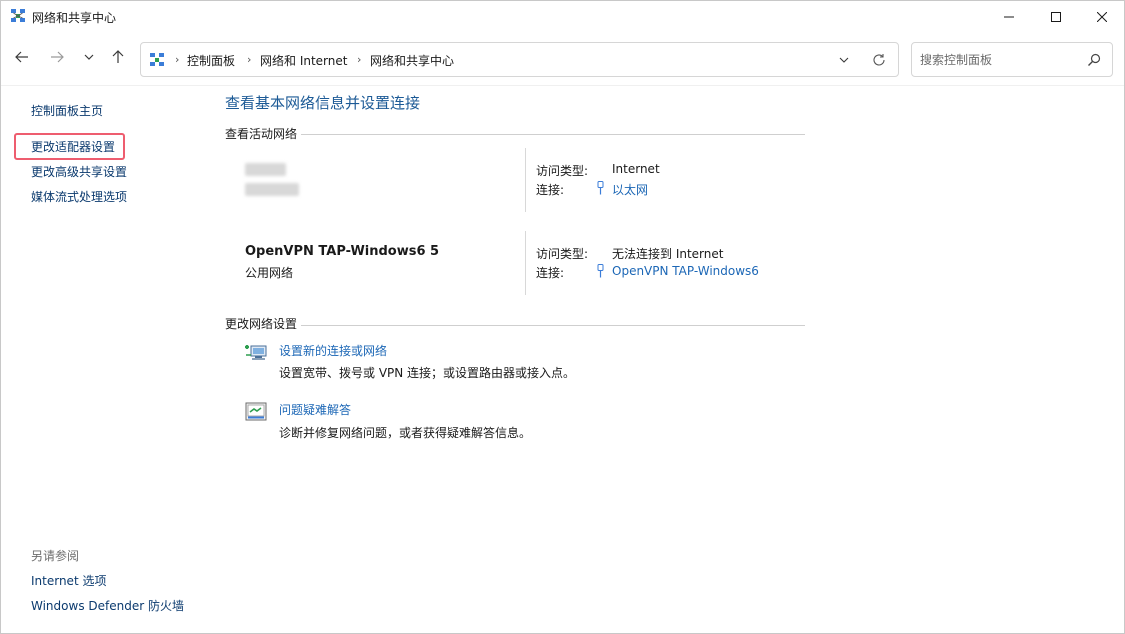 The image size is (1125, 634). I want to click on new-connection-icon, so click(256, 352).